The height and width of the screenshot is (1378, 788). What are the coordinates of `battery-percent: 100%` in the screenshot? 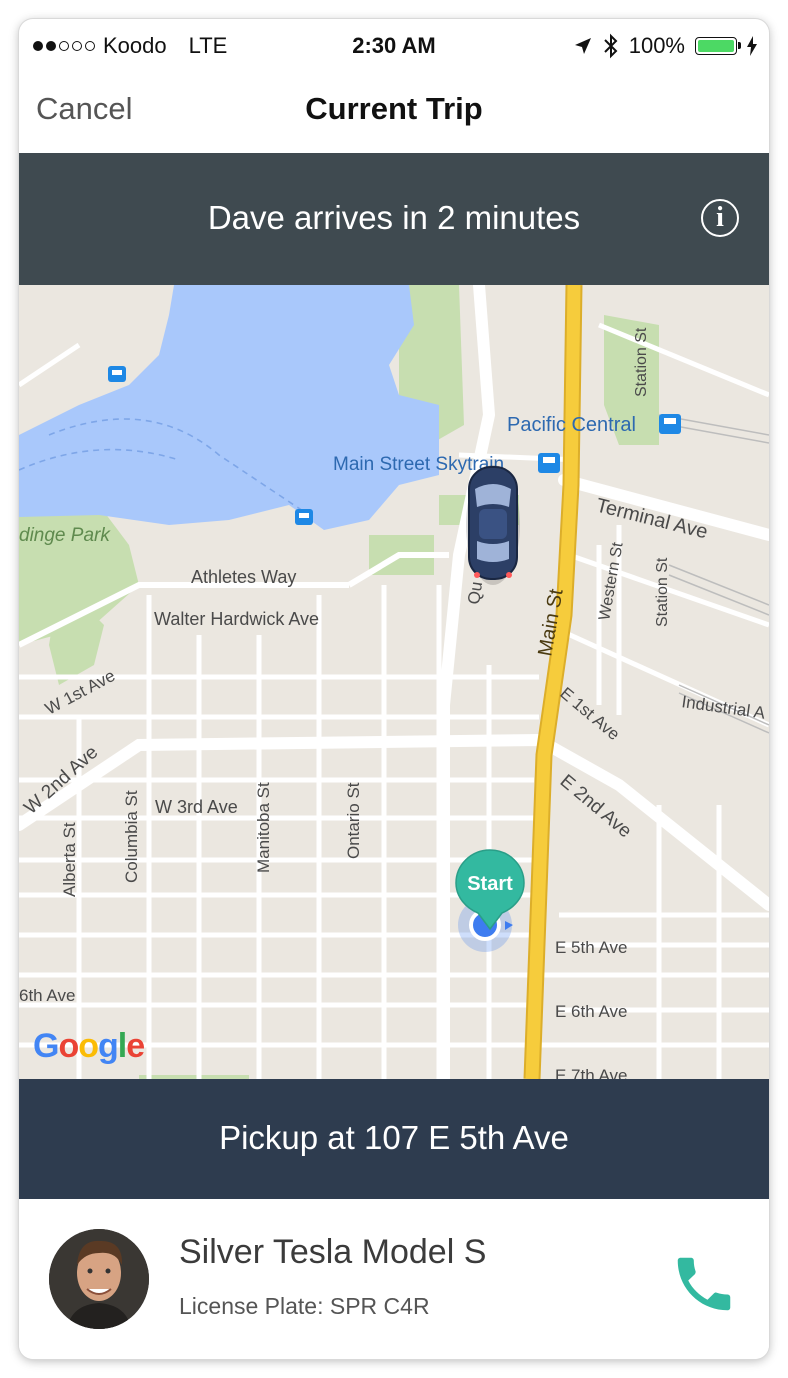 It's located at (656, 45).